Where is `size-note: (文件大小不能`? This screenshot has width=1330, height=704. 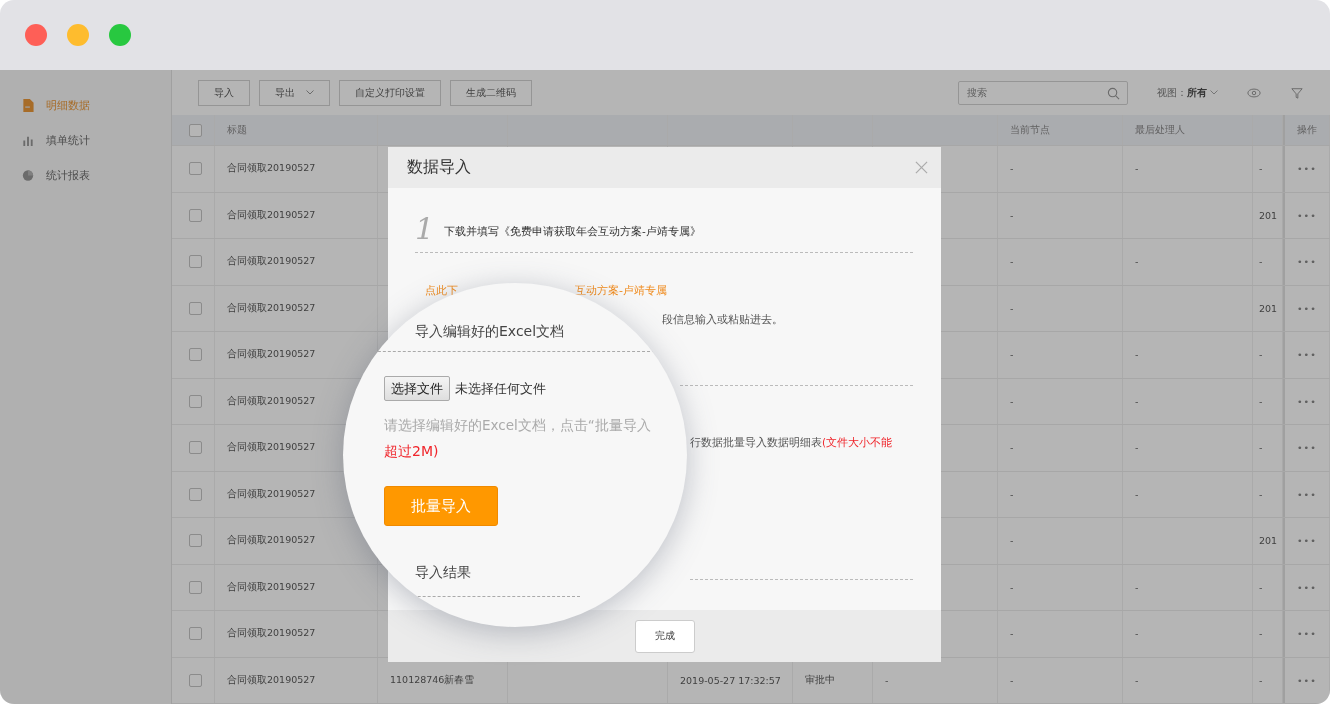 size-note: (文件大小不能 is located at coordinates (857, 442).